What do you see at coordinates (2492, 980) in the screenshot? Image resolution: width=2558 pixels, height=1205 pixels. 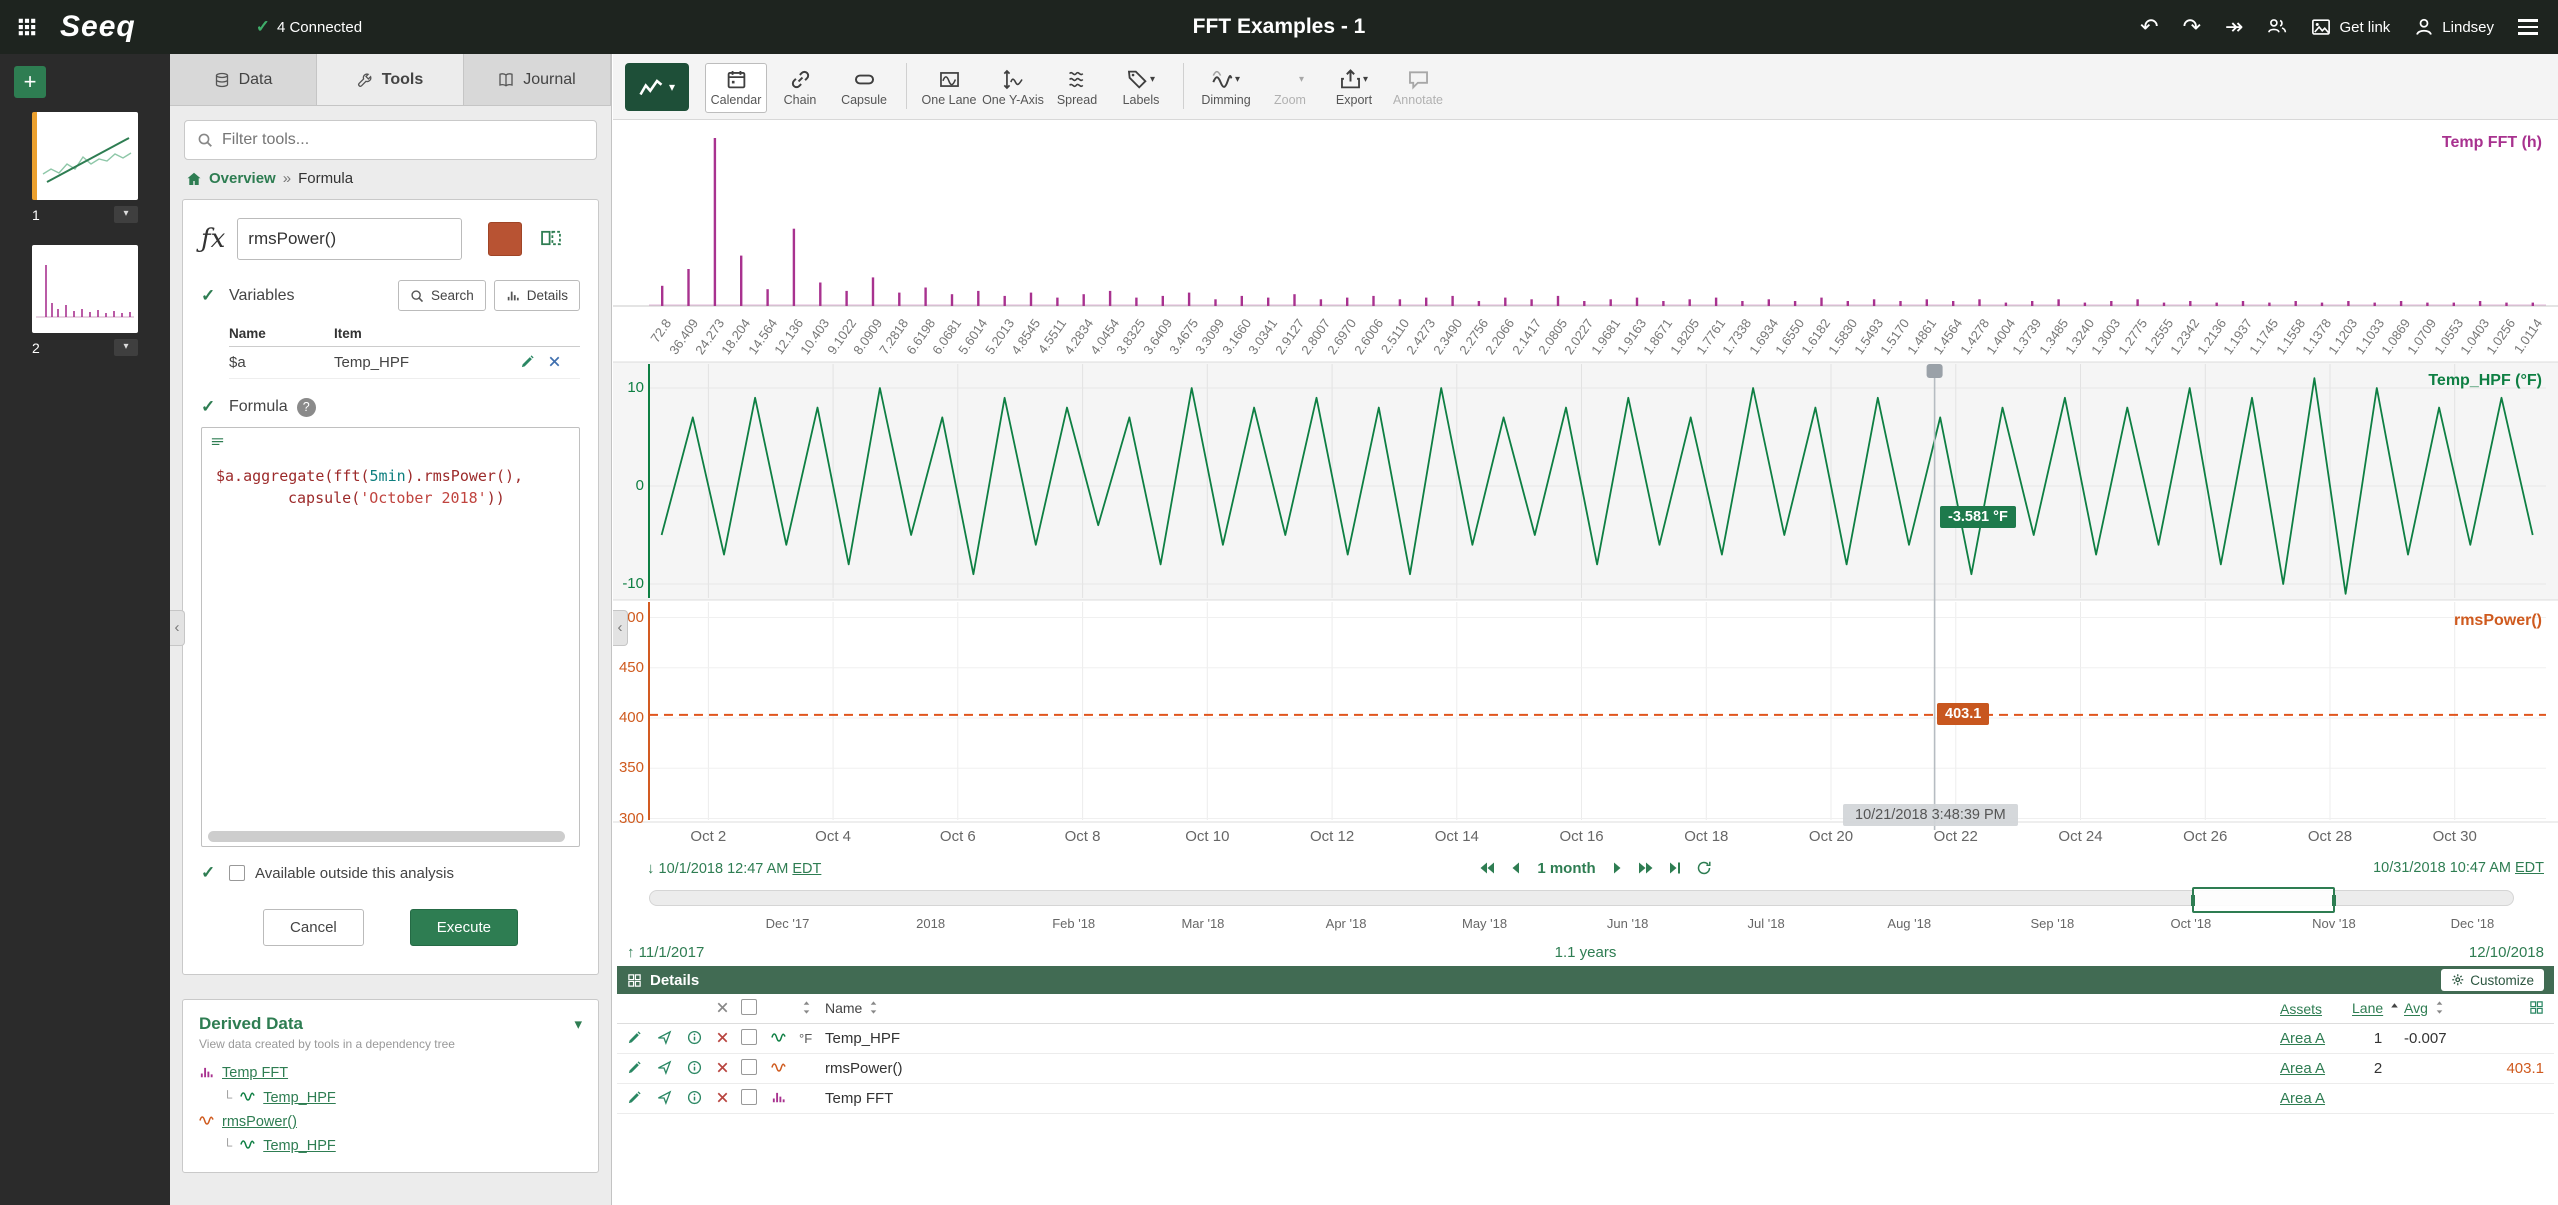 I see `customize-button: Customize` at bounding box center [2492, 980].